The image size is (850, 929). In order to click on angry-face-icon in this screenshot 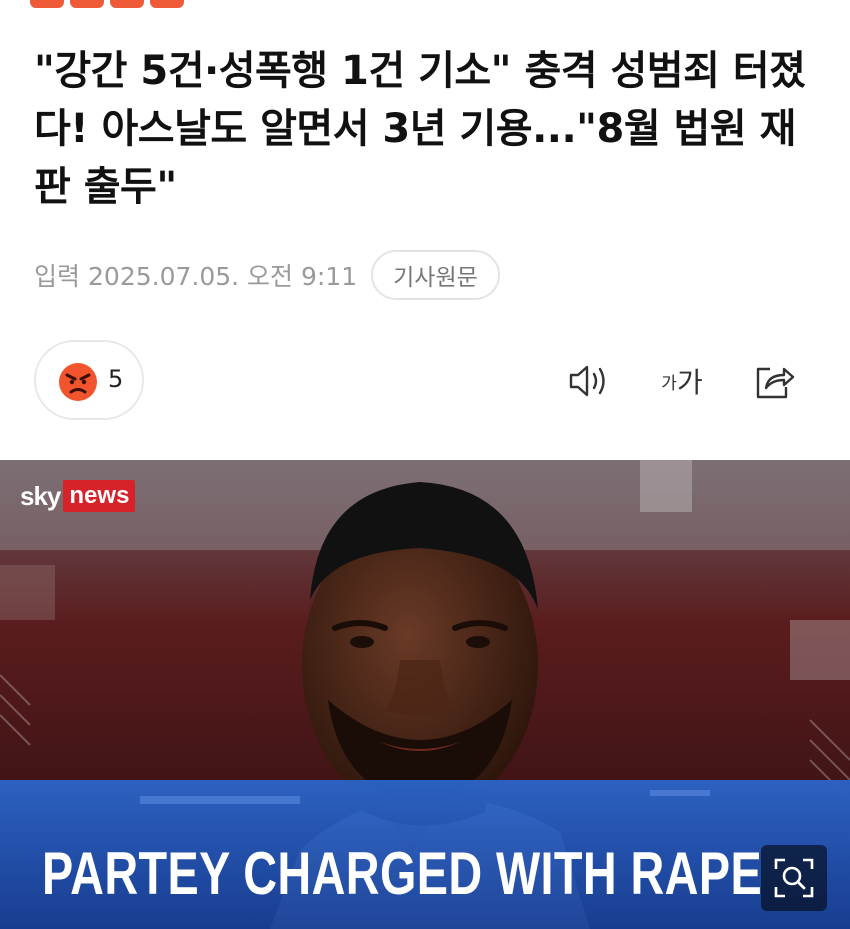, I will do `click(78, 382)`.